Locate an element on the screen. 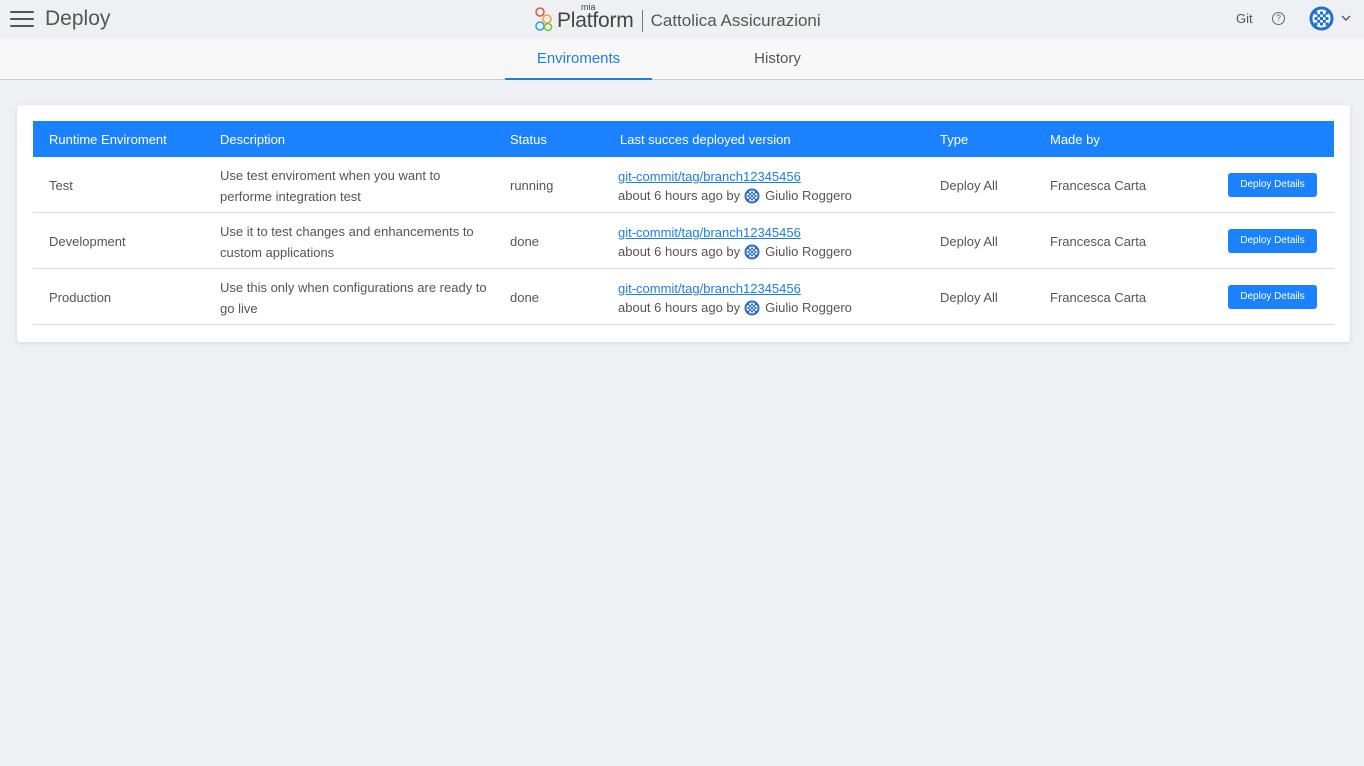 This screenshot has width=1364, height=766. mia-platform-logo-icon is located at coordinates (544, 19).